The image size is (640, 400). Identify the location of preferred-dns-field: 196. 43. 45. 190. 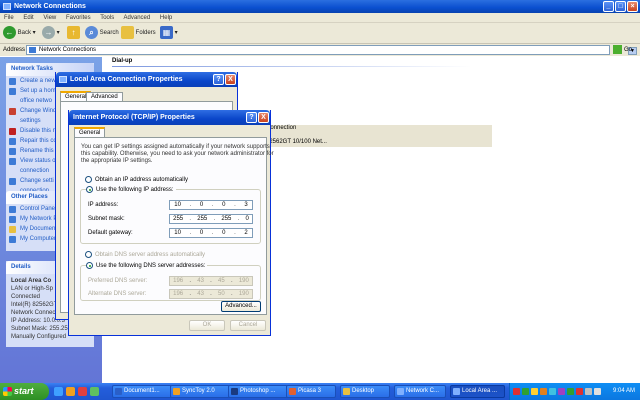
(211, 281).